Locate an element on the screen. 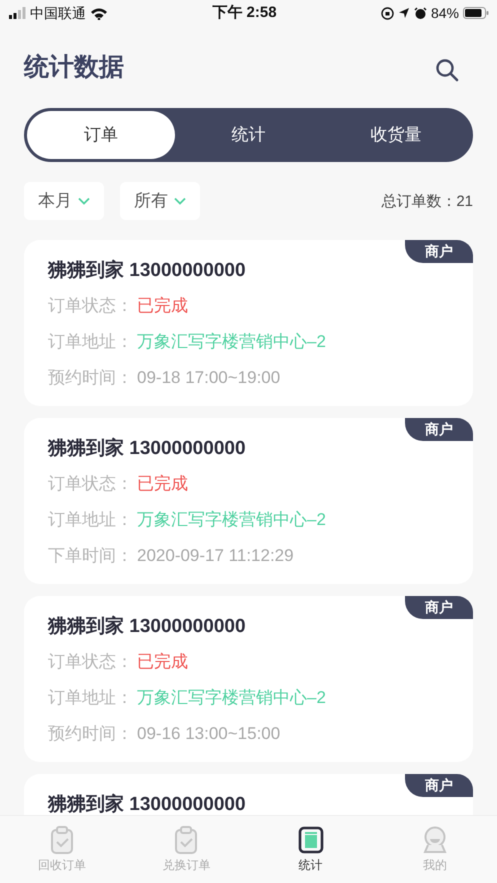 Image resolution: width=497 pixels, height=883 pixels. wifi-icon is located at coordinates (99, 13).